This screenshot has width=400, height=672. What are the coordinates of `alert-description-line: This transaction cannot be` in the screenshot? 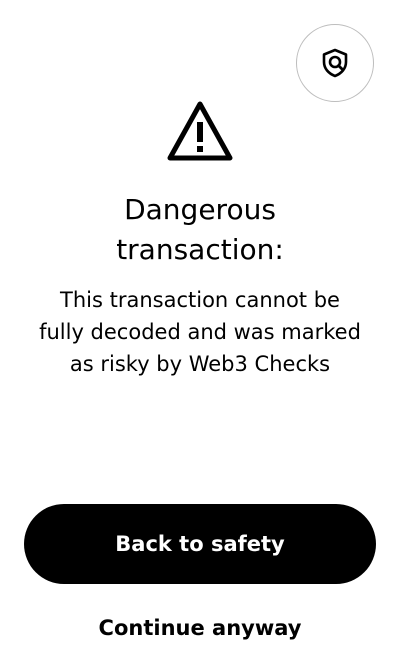 It's located at (200, 300).